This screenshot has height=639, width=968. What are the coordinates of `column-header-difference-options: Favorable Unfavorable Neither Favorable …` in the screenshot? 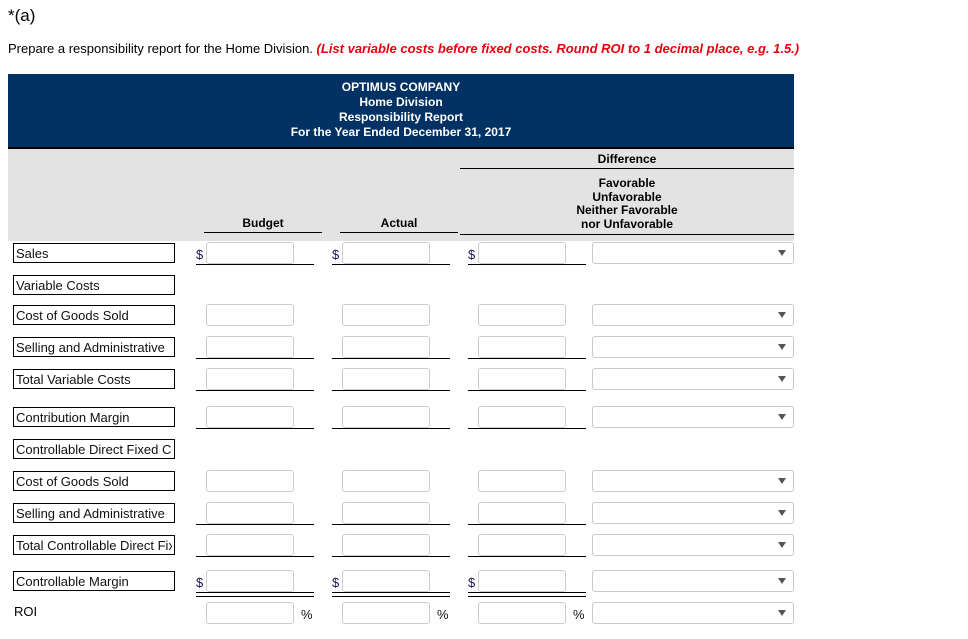 It's located at (627, 205).